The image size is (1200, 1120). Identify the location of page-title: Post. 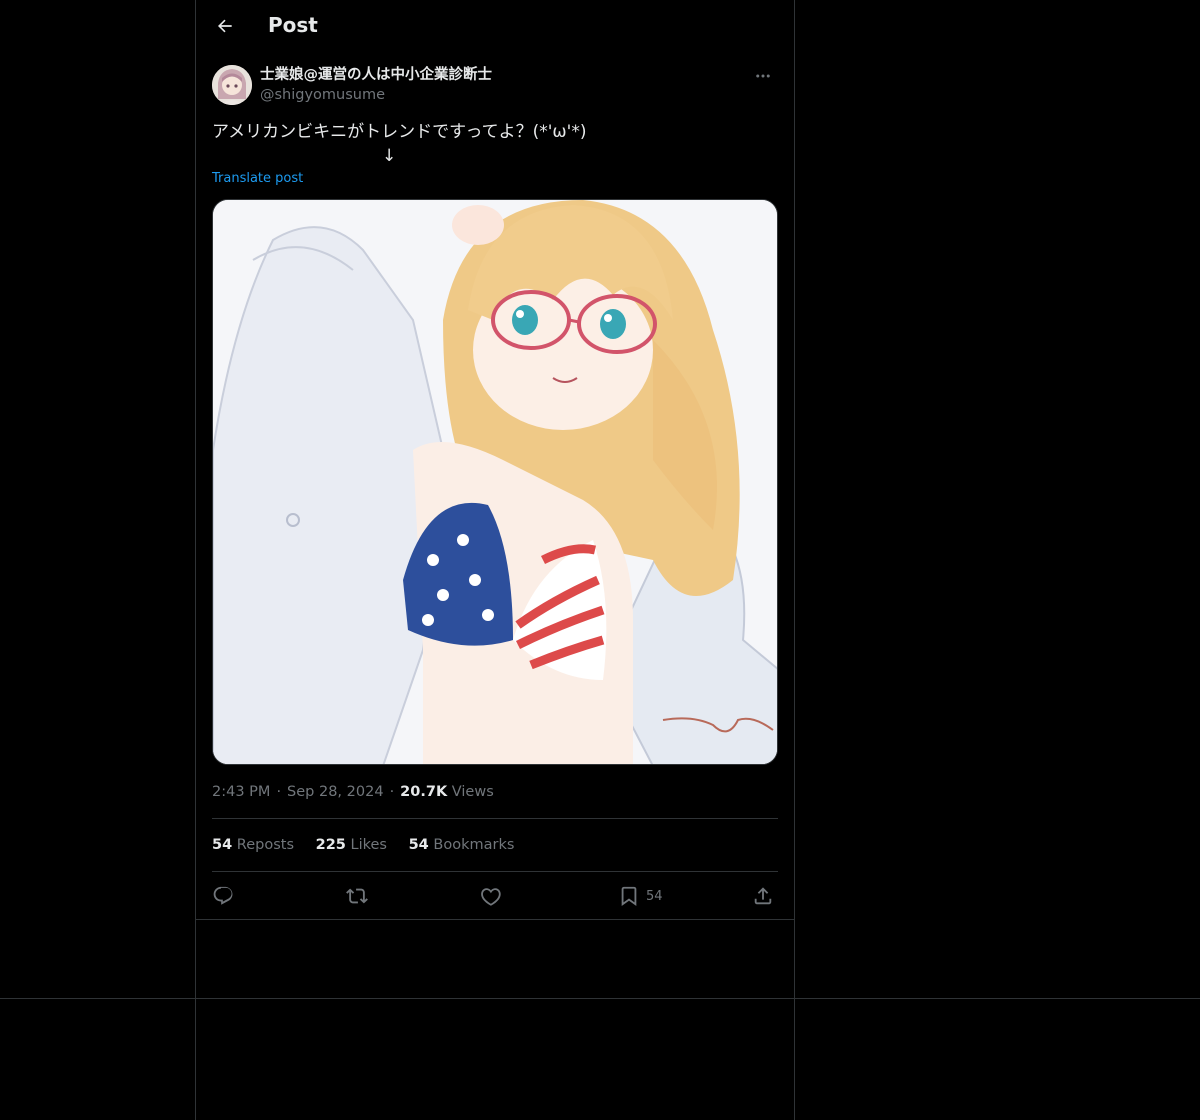
(293, 25).